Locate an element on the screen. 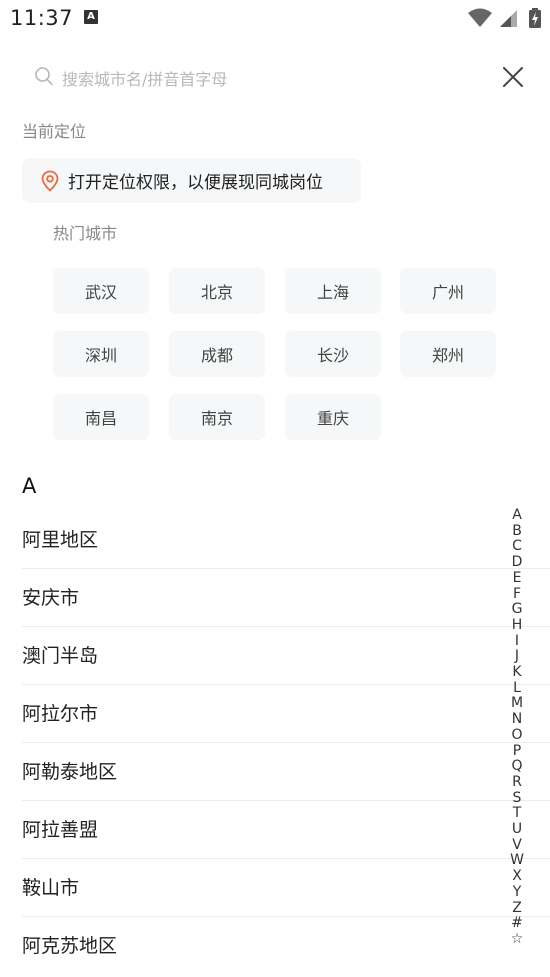 Image resolution: width=550 pixels, height=977 pixels. index-letter: J is located at coordinates (517, 657).